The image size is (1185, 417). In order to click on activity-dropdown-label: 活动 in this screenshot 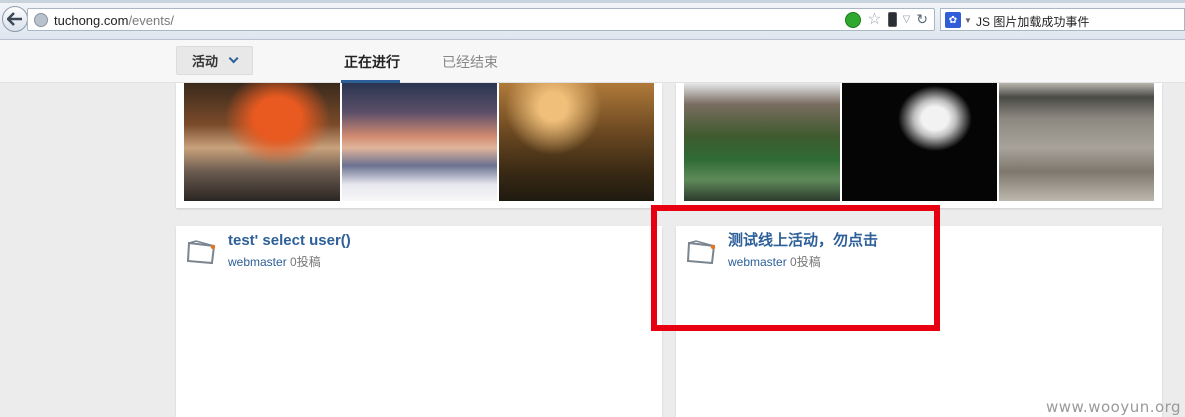, I will do `click(205, 61)`.